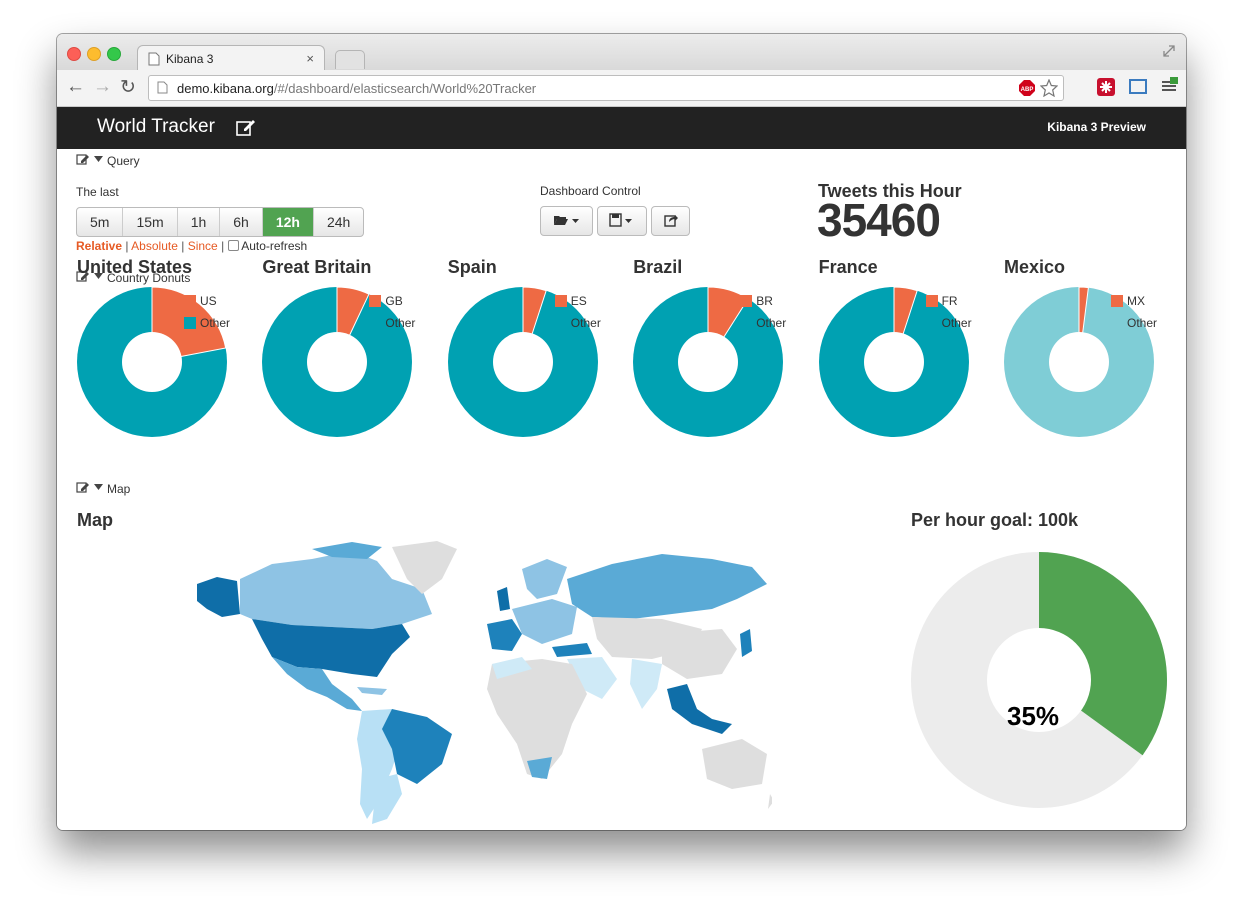  Describe the element at coordinates (1169, 51) in the screenshot. I see `fullscreen-icon` at that location.